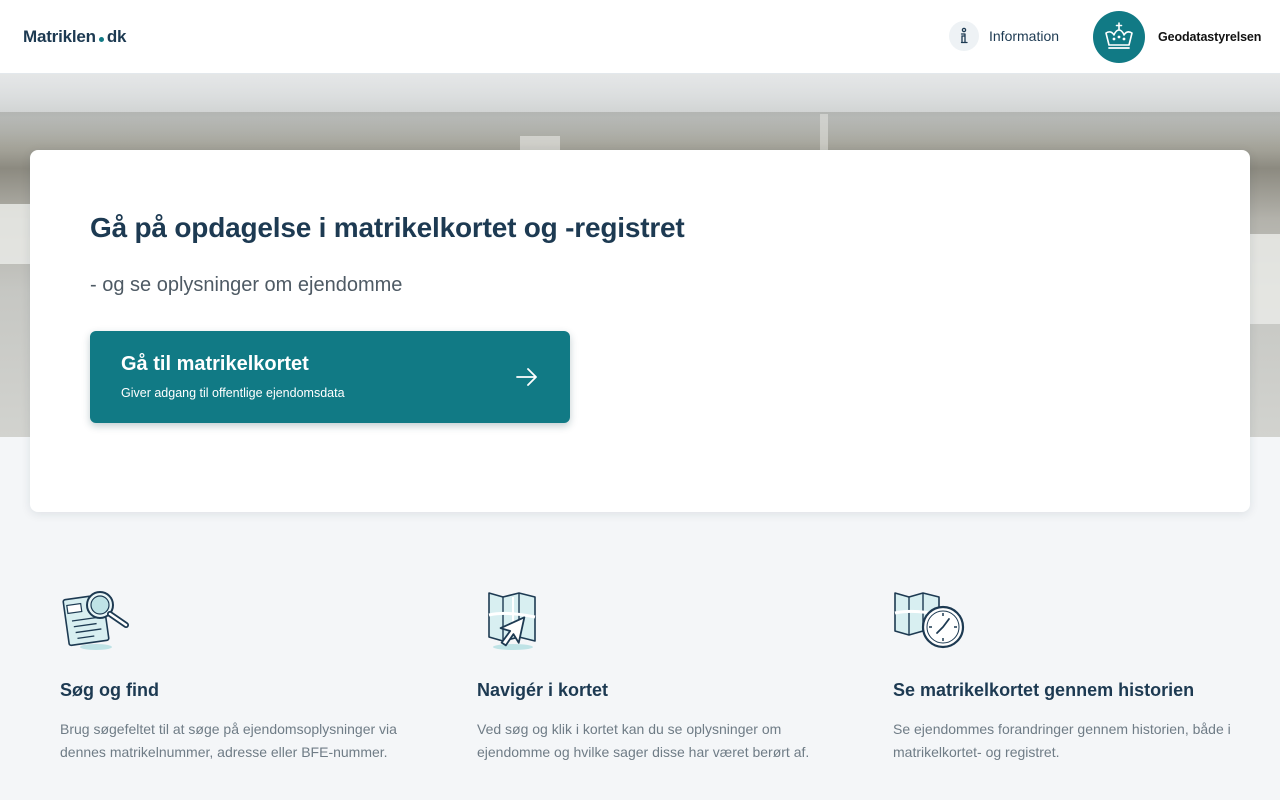 This screenshot has width=1280, height=800. What do you see at coordinates (543, 690) in the screenshot?
I see `feature-navigate-title: Navigér i kortet` at bounding box center [543, 690].